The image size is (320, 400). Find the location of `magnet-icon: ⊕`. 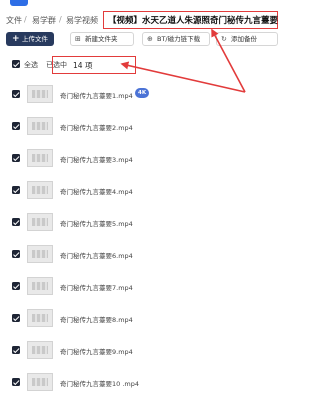

magnet-icon: ⊕ is located at coordinates (150, 39).